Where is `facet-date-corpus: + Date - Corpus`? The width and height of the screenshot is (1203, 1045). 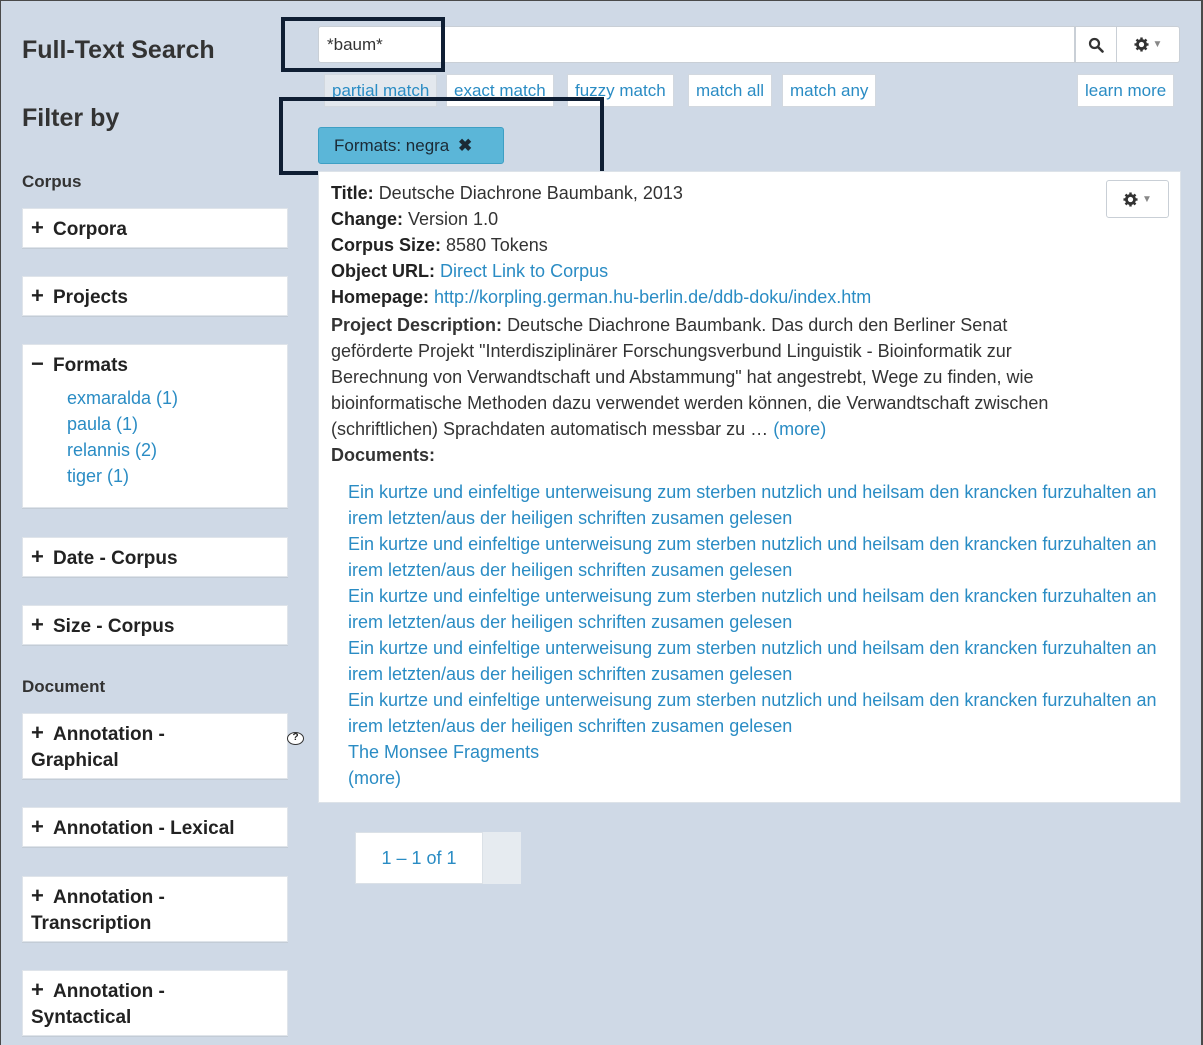 facet-date-corpus: + Date - Corpus is located at coordinates (155, 557).